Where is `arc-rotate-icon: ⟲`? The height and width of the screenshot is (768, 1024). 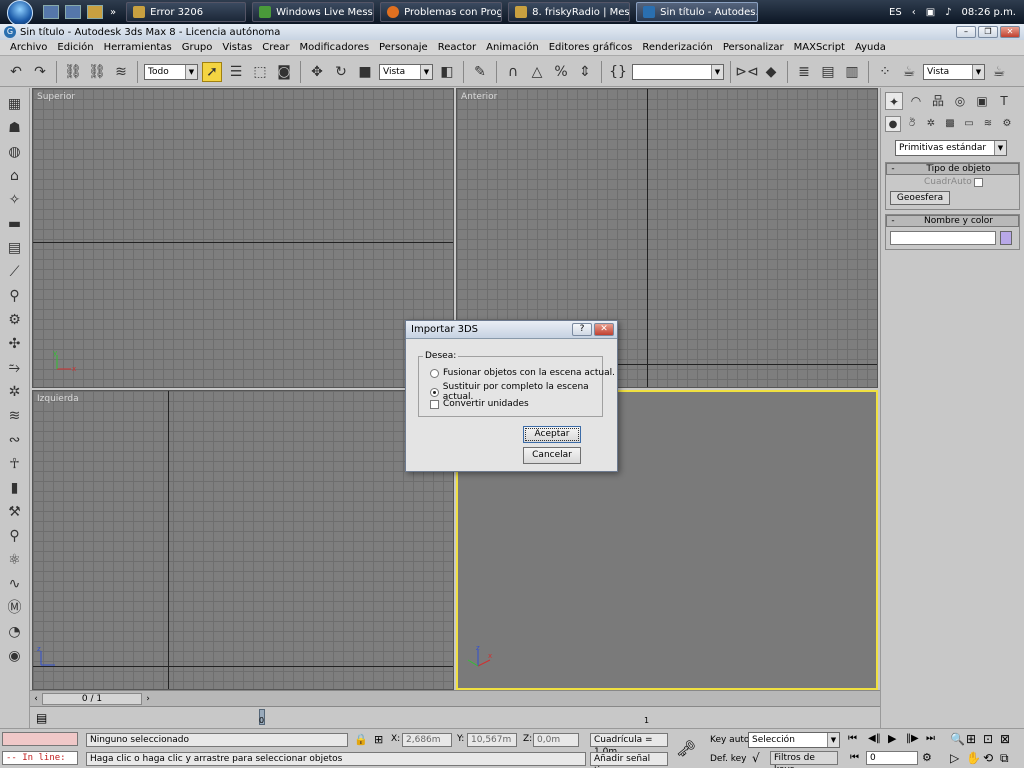 arc-rotate-icon: ⟲ is located at coordinates (988, 758).